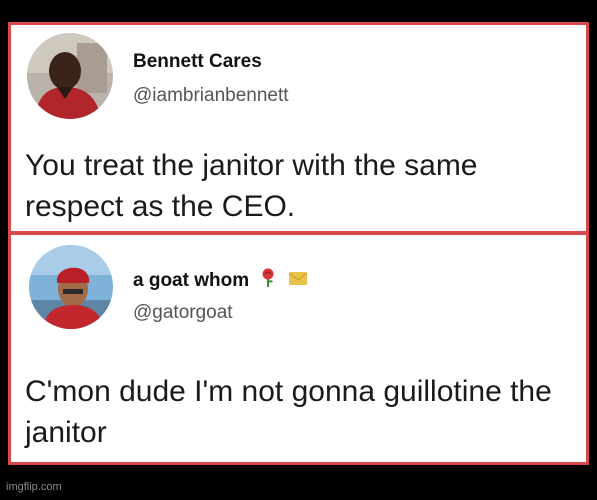 The height and width of the screenshot is (500, 597). I want to click on envelope-icon, so click(298, 281).